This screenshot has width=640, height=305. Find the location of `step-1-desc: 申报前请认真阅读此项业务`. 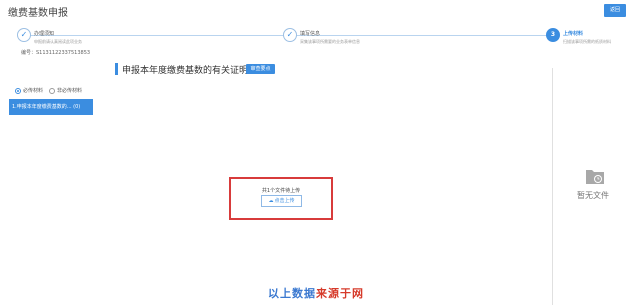

step-1-desc: 申报前请认真阅读此项业务 is located at coordinates (58, 41).